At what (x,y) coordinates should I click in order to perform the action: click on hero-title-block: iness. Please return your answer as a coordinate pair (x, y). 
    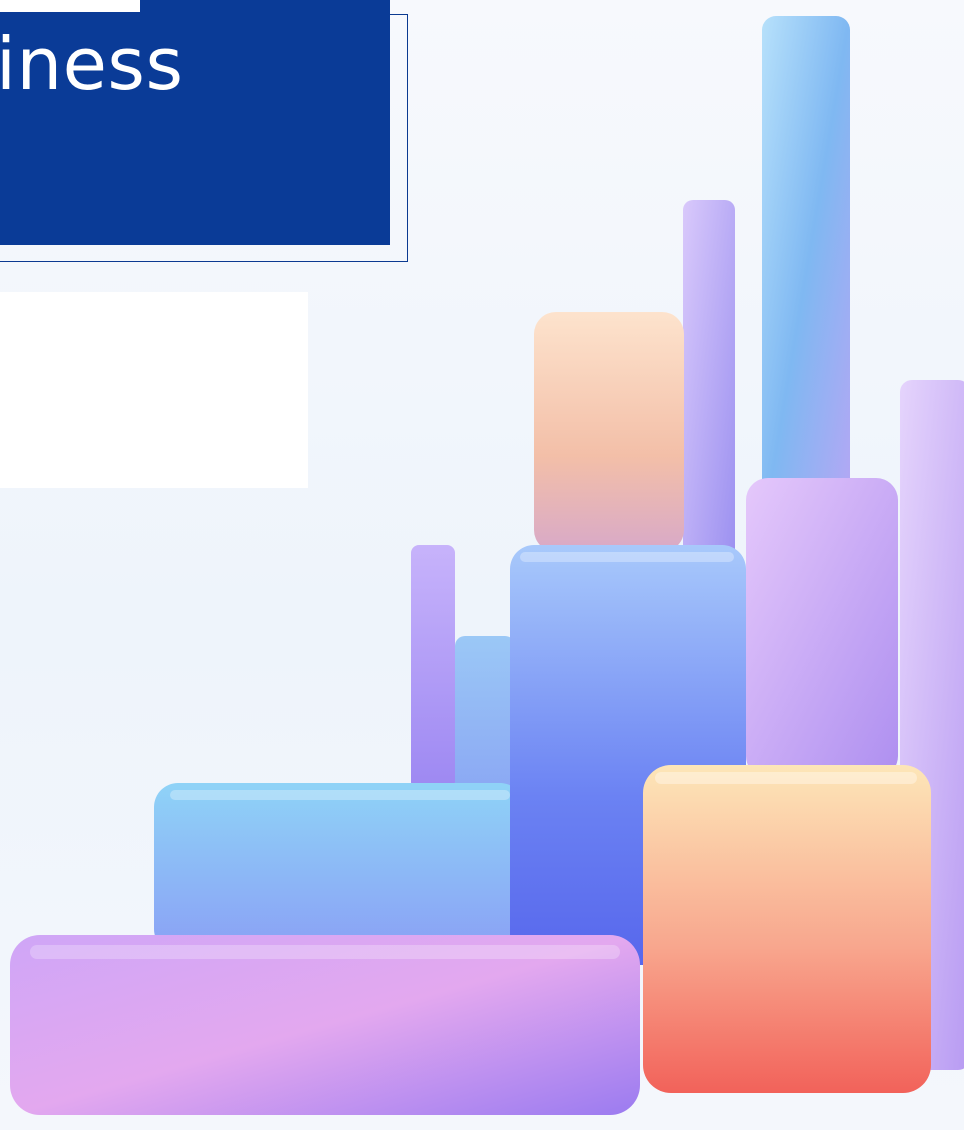
    Looking at the image, I should click on (195, 122).